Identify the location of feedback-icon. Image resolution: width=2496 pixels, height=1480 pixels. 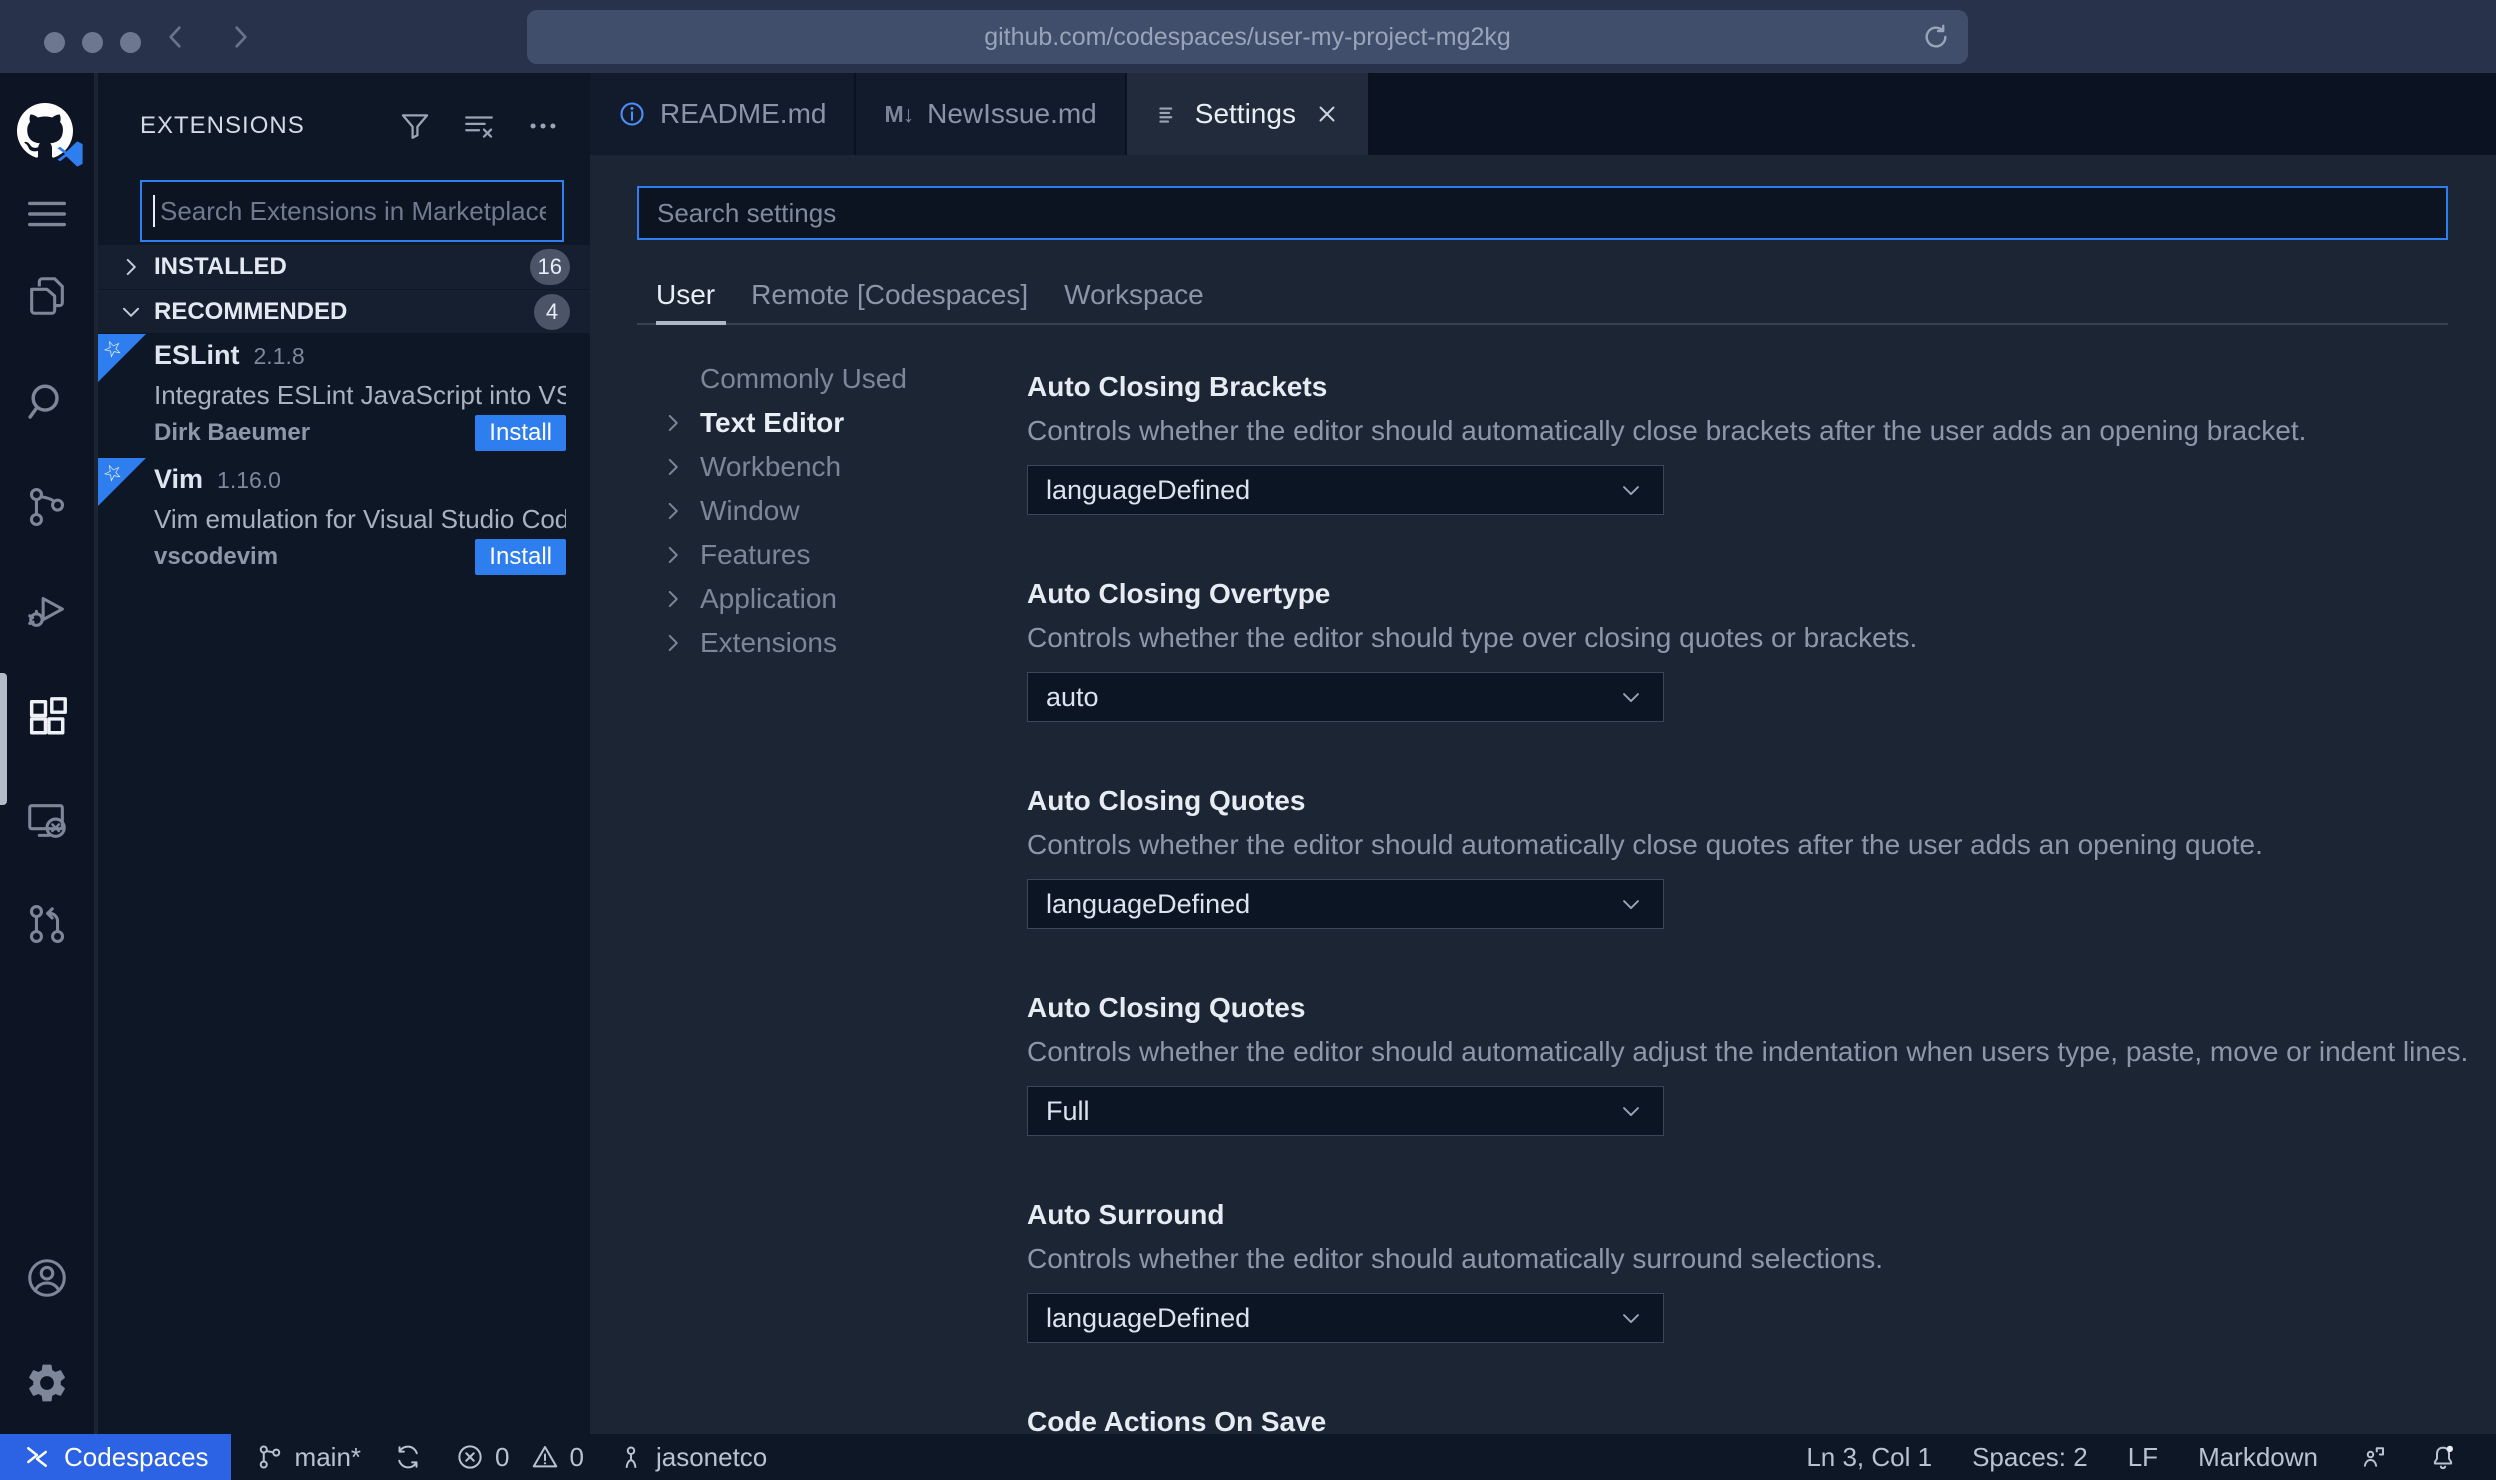
(2373, 1457).